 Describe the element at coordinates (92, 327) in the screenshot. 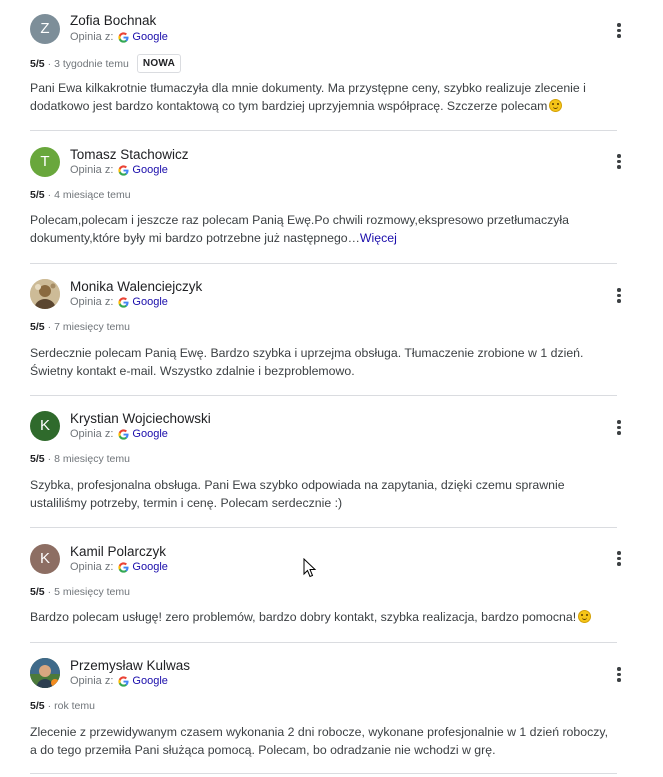

I see `review-time: 7 miesięcy temu` at that location.